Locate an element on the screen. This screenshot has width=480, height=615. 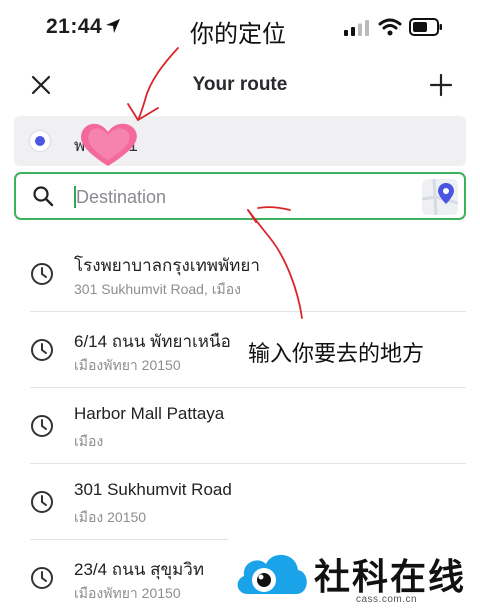
status-time: 21:44 is located at coordinates (74, 26).